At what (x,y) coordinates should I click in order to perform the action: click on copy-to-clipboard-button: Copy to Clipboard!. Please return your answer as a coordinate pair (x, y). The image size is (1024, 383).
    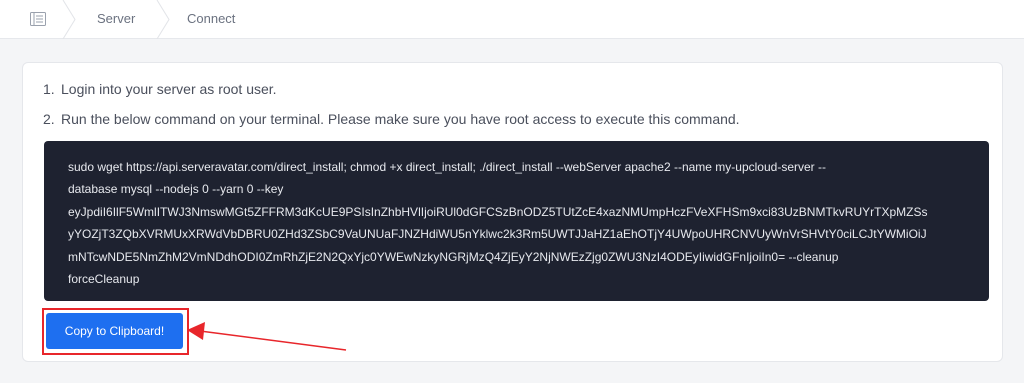
    Looking at the image, I should click on (114, 331).